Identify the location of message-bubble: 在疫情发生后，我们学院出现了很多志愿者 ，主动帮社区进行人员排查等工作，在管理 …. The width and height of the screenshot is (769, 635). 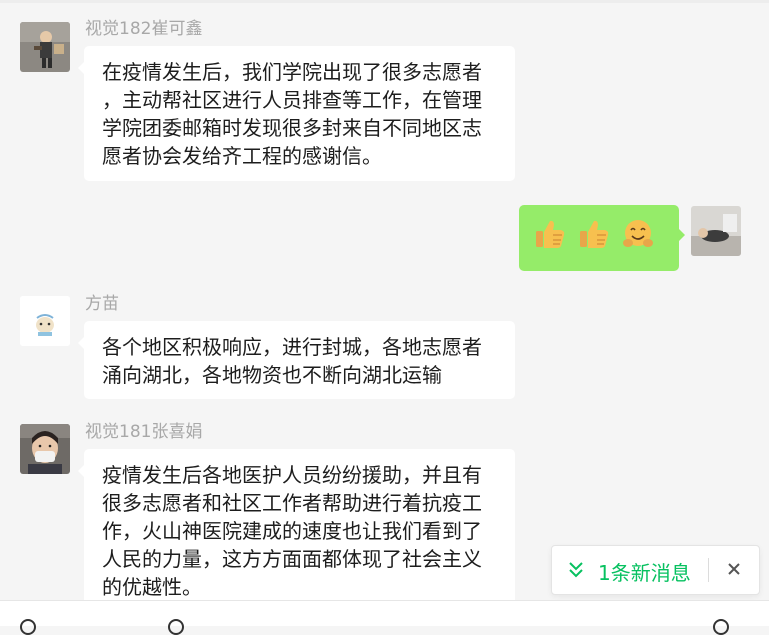
(296, 113).